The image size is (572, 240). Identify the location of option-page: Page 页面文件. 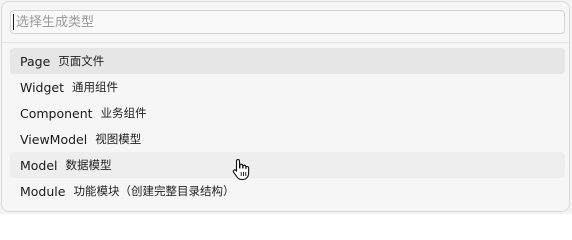
(287, 61).